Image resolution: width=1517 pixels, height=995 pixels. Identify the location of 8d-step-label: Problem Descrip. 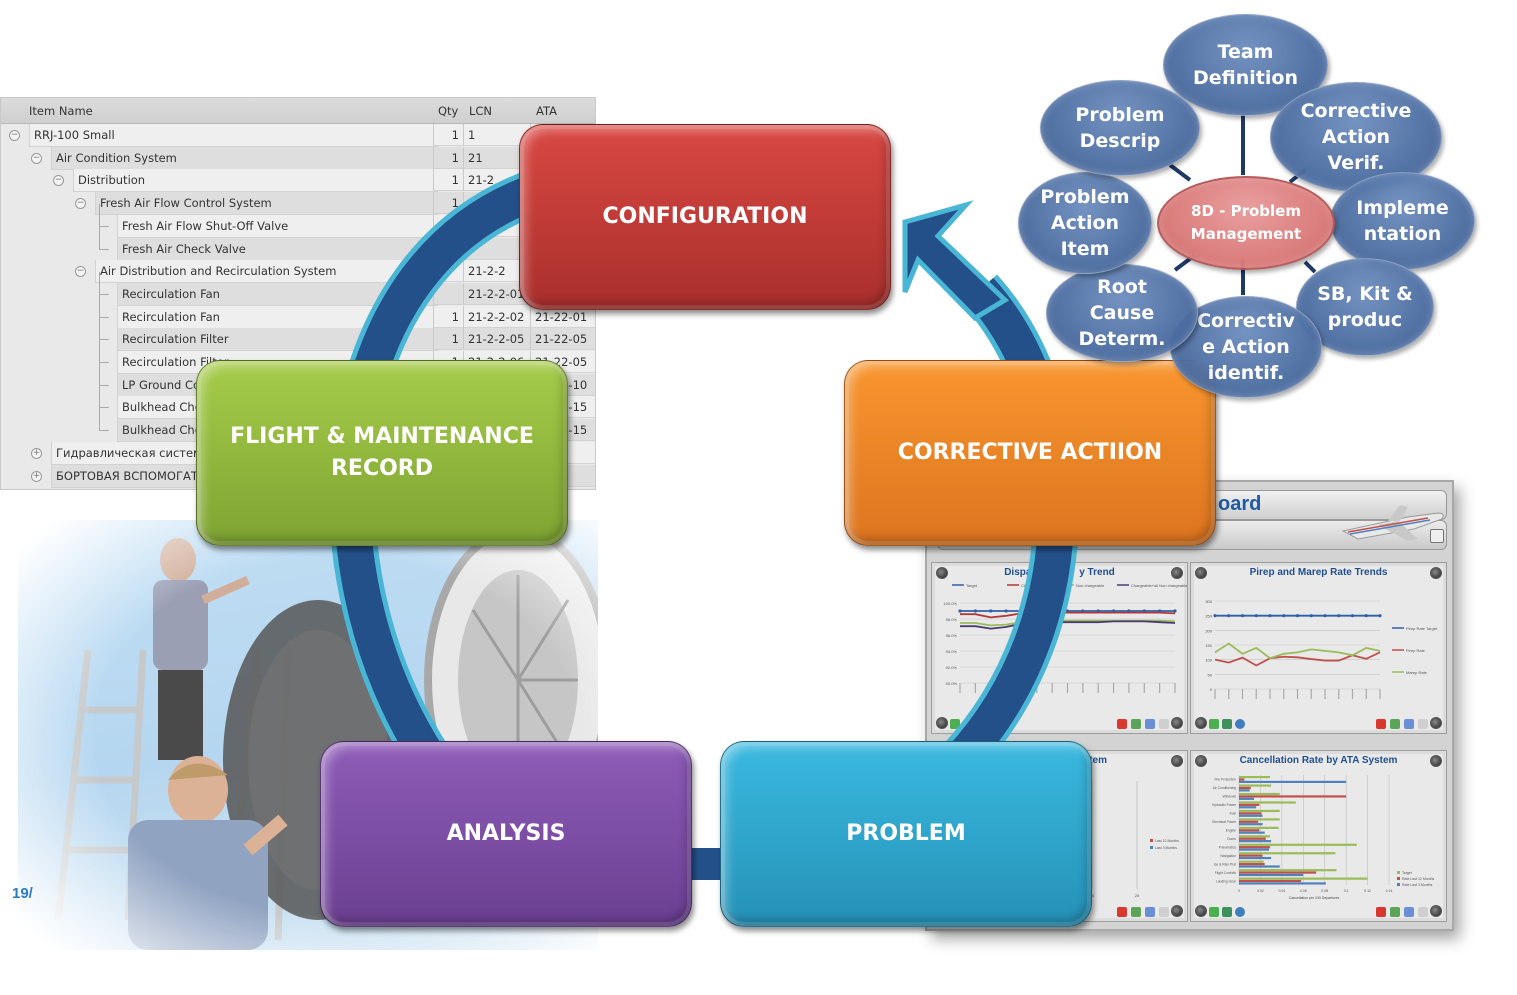
(1120, 128).